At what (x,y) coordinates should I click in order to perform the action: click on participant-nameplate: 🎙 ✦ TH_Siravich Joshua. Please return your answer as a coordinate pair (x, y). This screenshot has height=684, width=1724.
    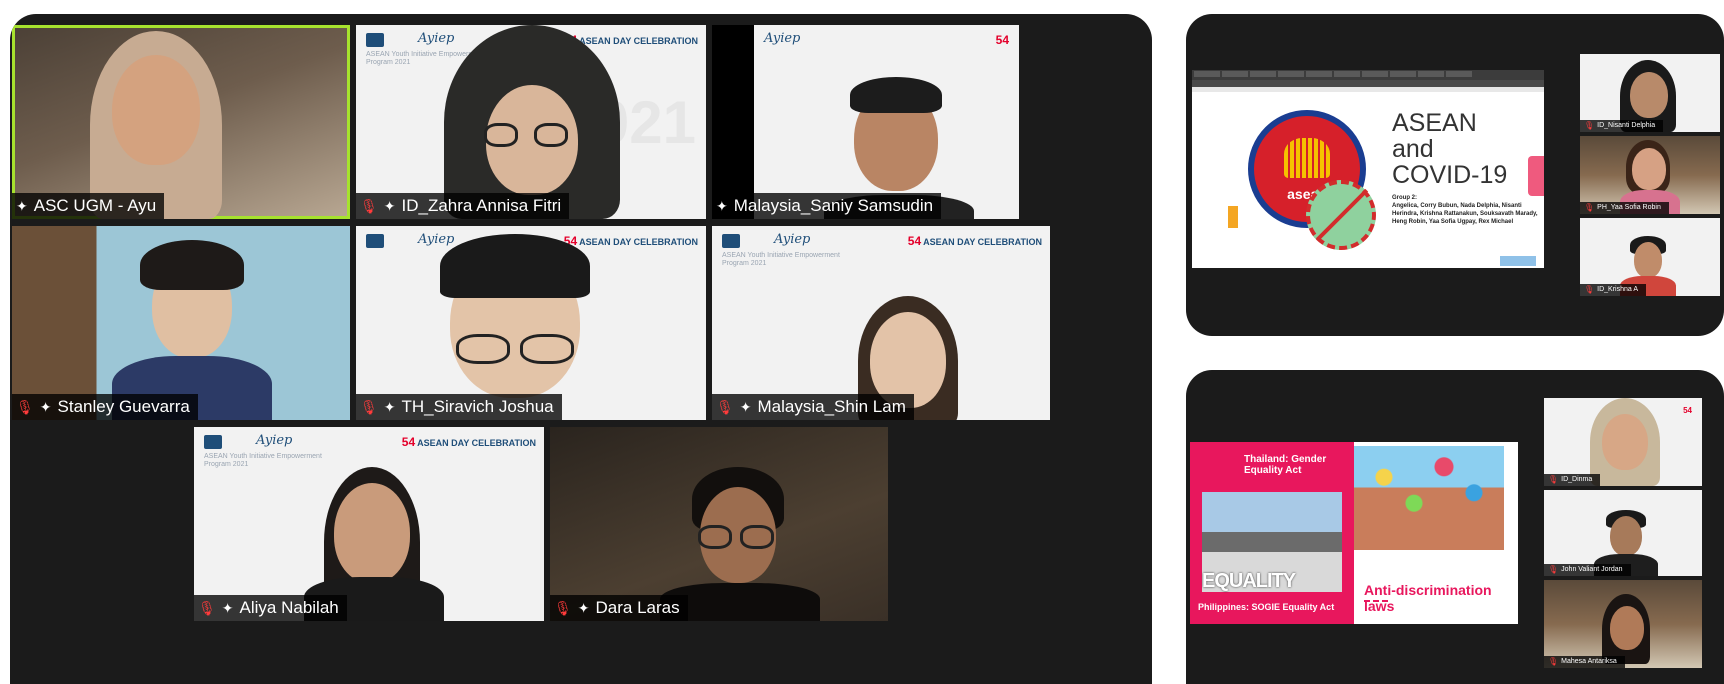
    Looking at the image, I should click on (459, 407).